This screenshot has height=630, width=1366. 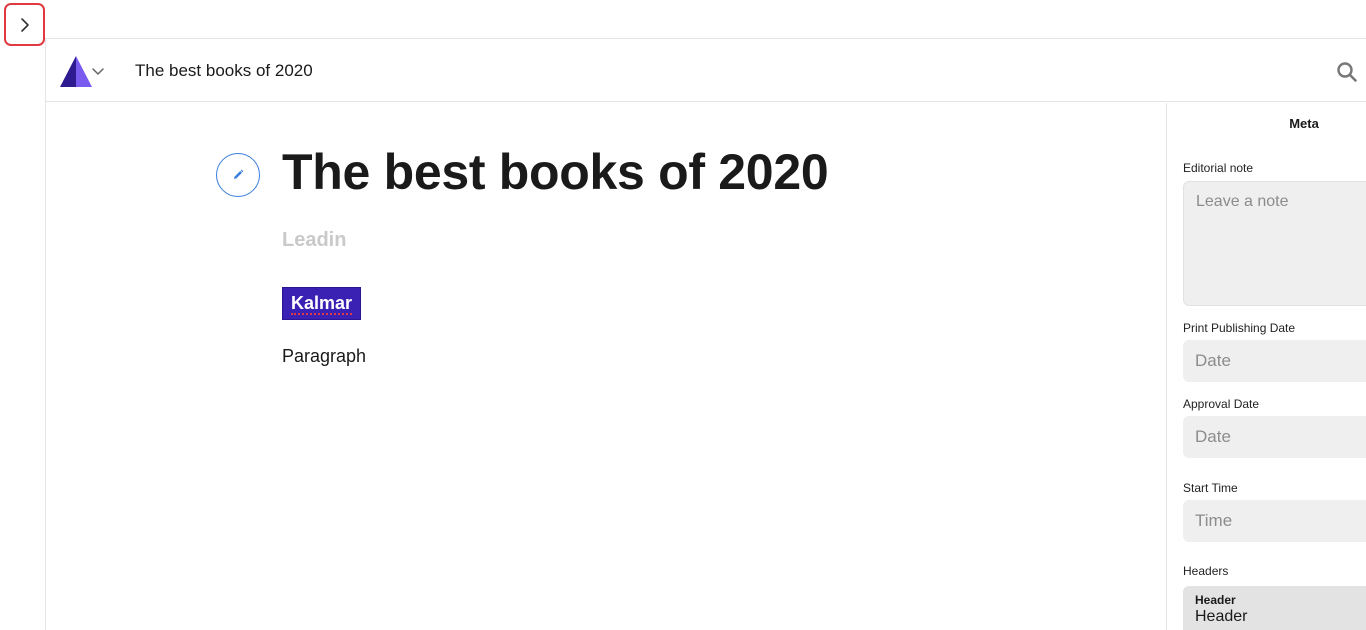 What do you see at coordinates (1206, 571) in the screenshot?
I see `headers-label: Headers` at bounding box center [1206, 571].